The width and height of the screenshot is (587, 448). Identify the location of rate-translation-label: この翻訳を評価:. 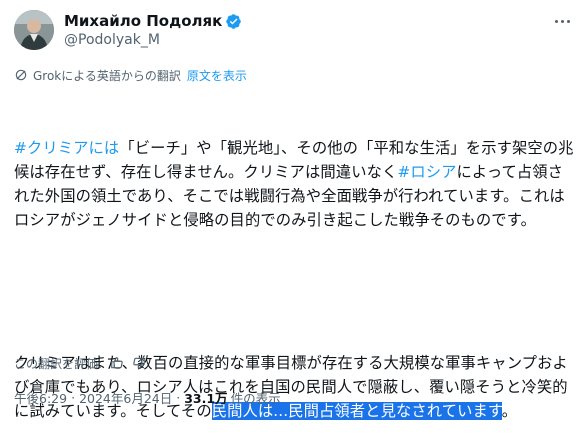
(58, 363).